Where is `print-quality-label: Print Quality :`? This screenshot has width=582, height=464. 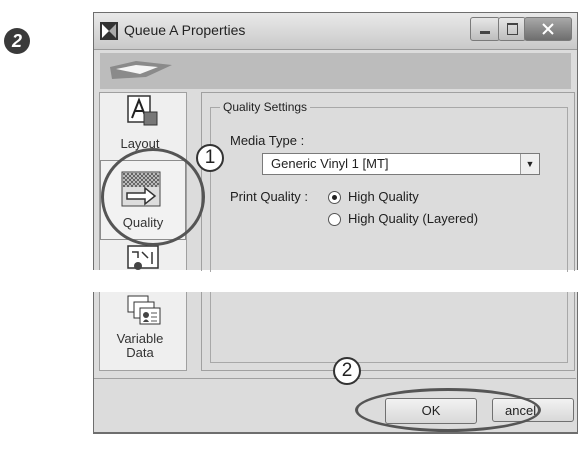
print-quality-label: Print Quality : is located at coordinates (269, 196).